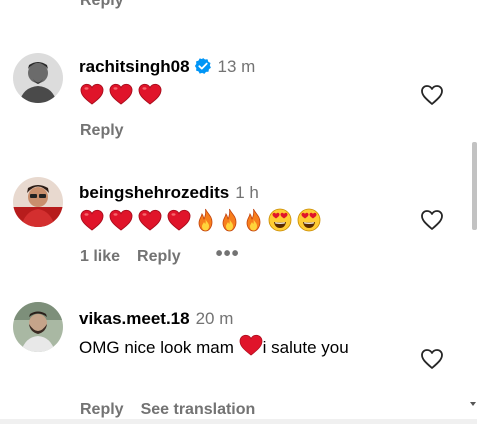 The image size is (477, 424). Describe the element at coordinates (154, 192) in the screenshot. I see `username: beingshehrozedits` at that location.